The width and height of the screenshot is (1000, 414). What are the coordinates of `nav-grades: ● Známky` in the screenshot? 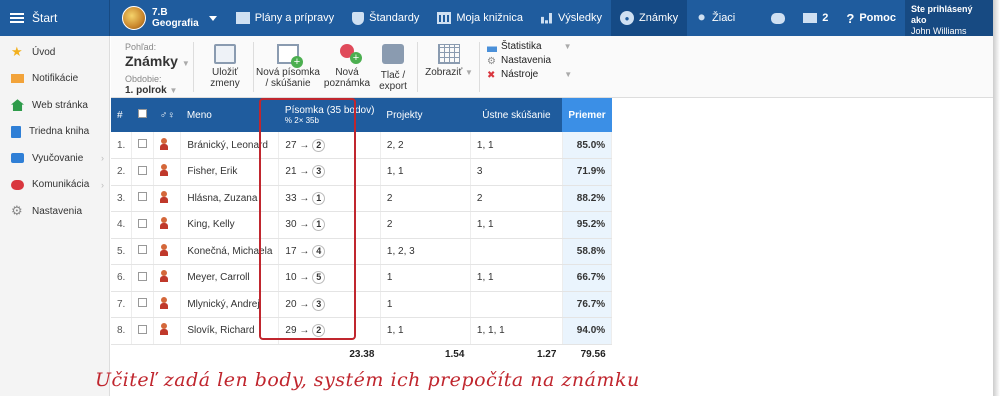 It's located at (649, 18).